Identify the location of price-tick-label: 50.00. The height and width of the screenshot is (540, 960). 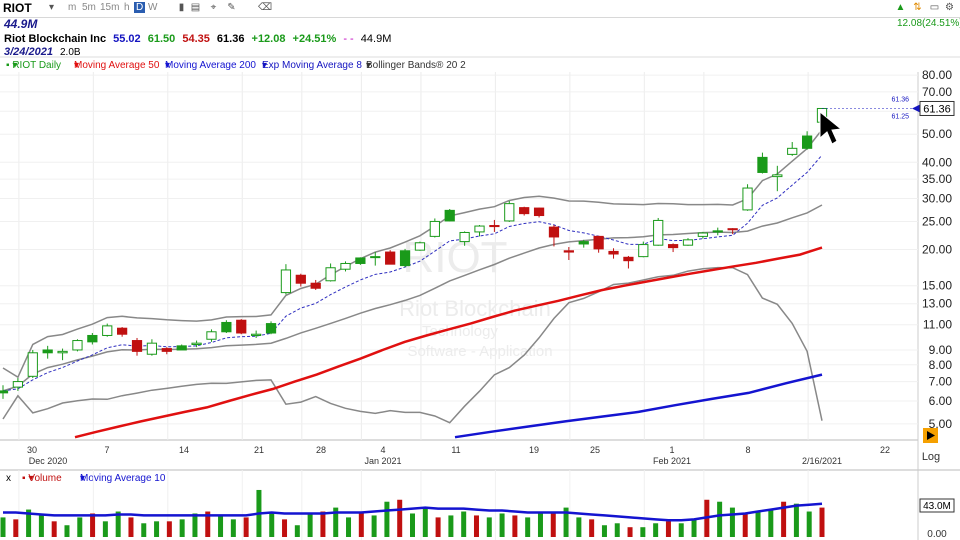
(937, 134).